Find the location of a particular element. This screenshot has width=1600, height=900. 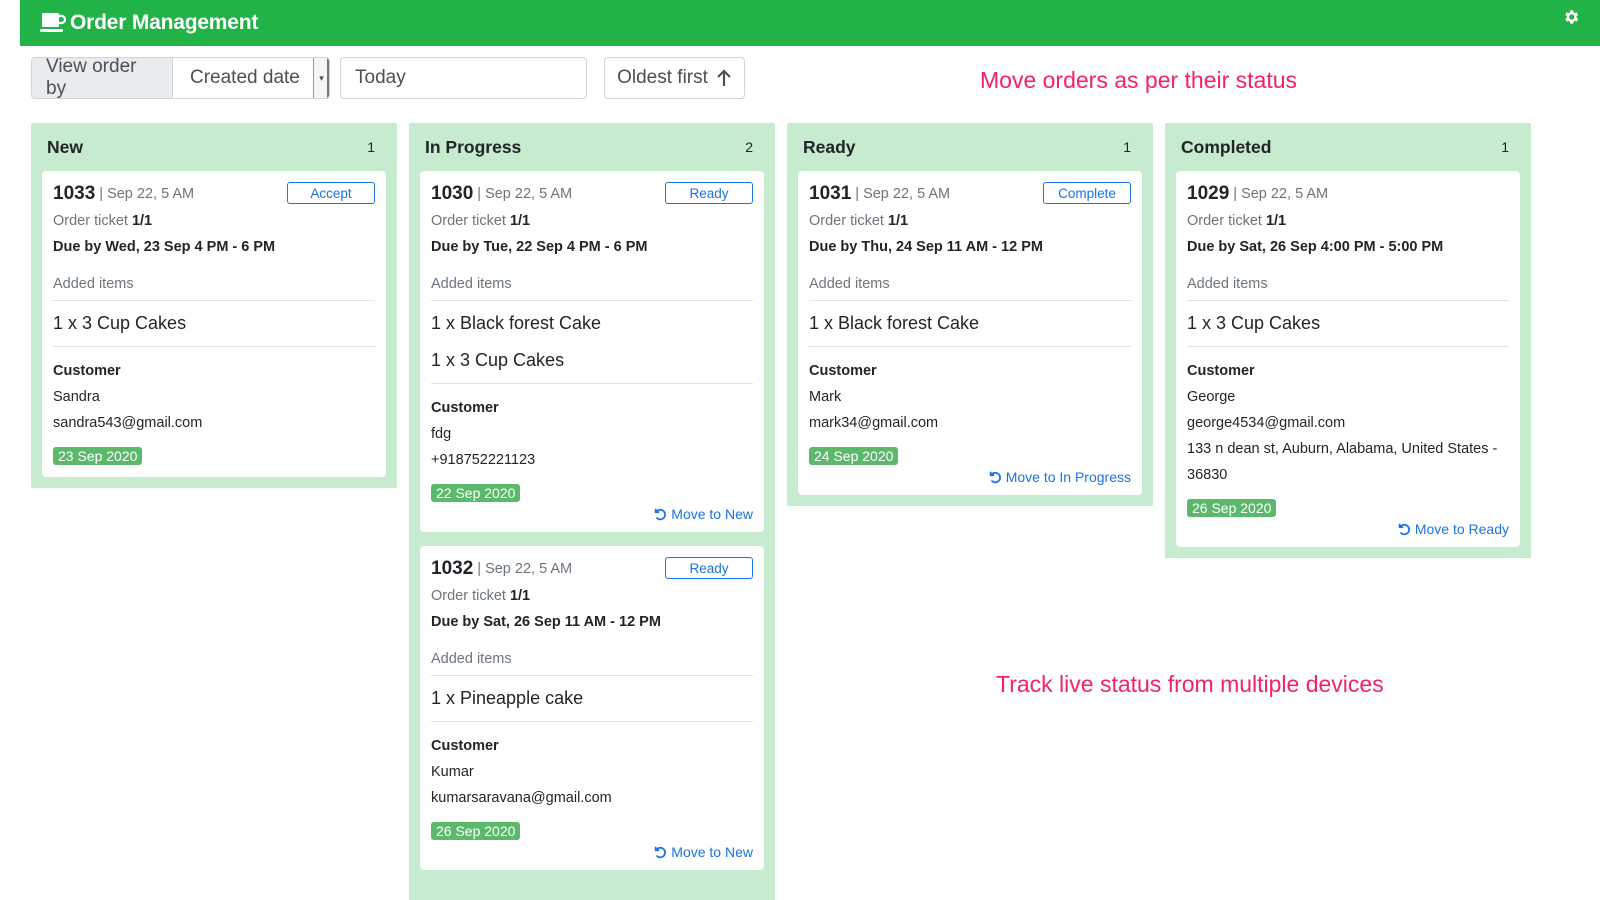

customer-name: George is located at coordinates (1211, 397).